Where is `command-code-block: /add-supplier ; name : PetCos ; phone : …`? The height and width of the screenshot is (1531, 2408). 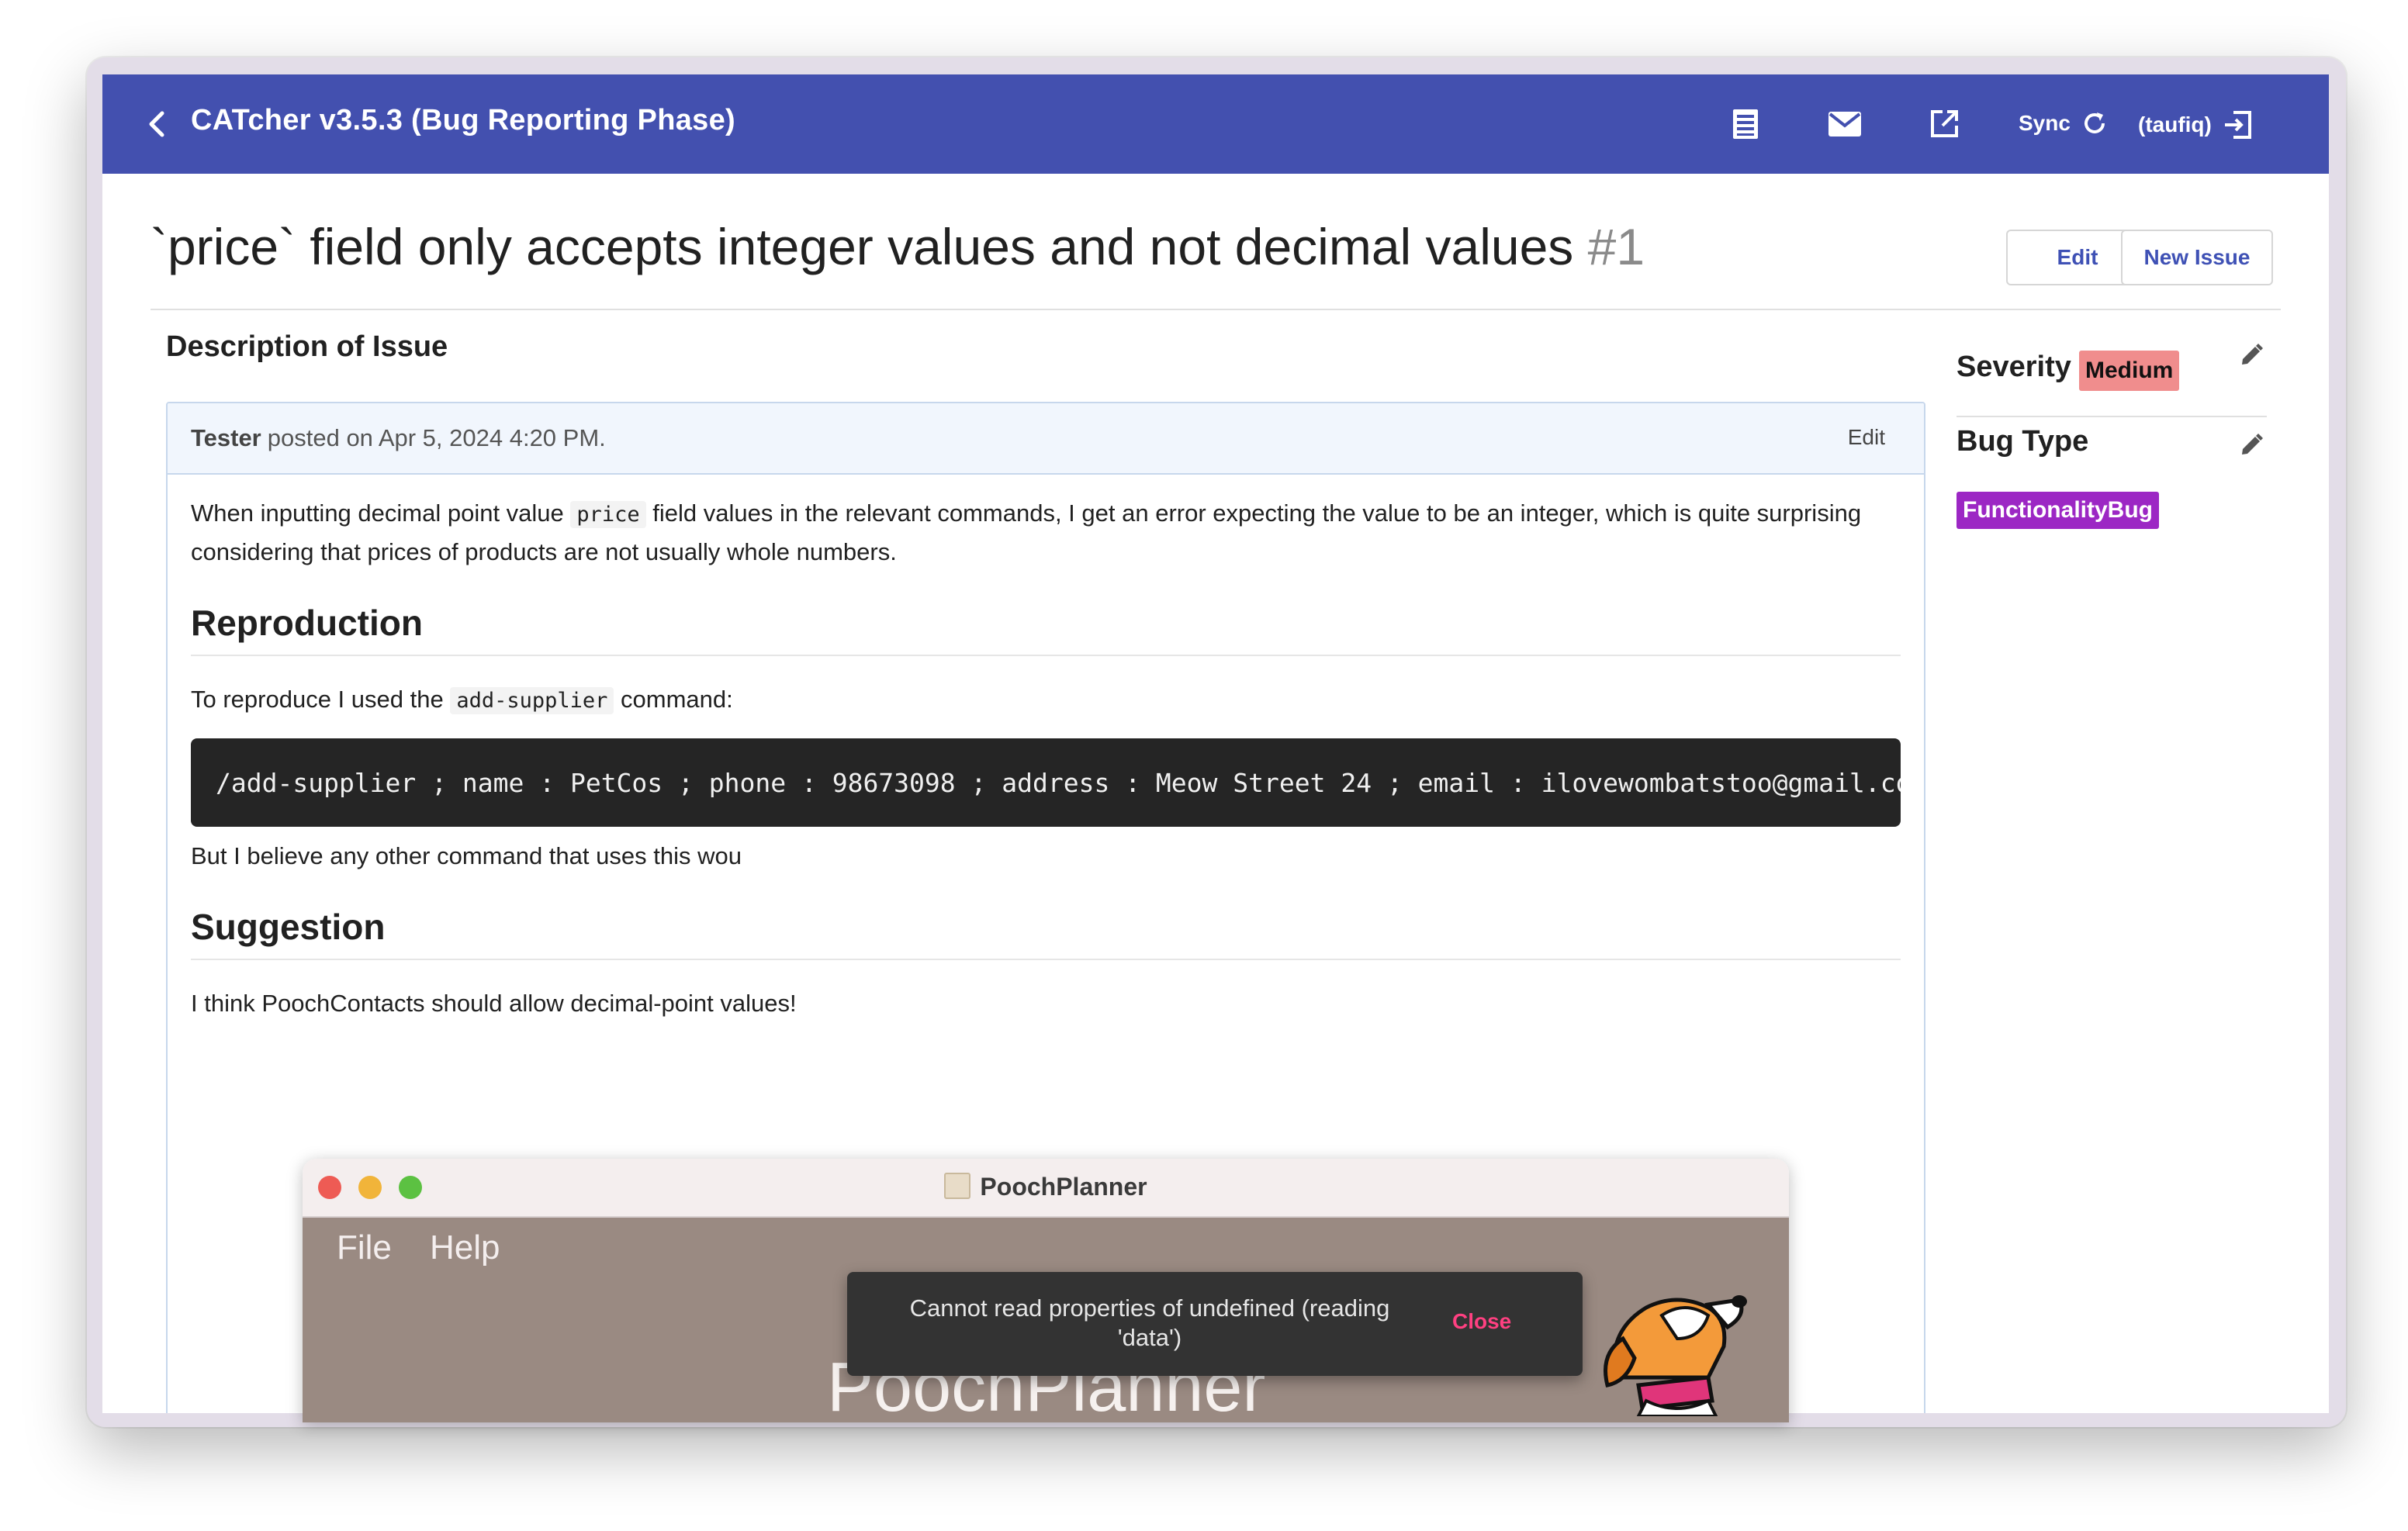
command-code-block: /add-supplier ; name : PetCos ; phone : … is located at coordinates (1046, 782).